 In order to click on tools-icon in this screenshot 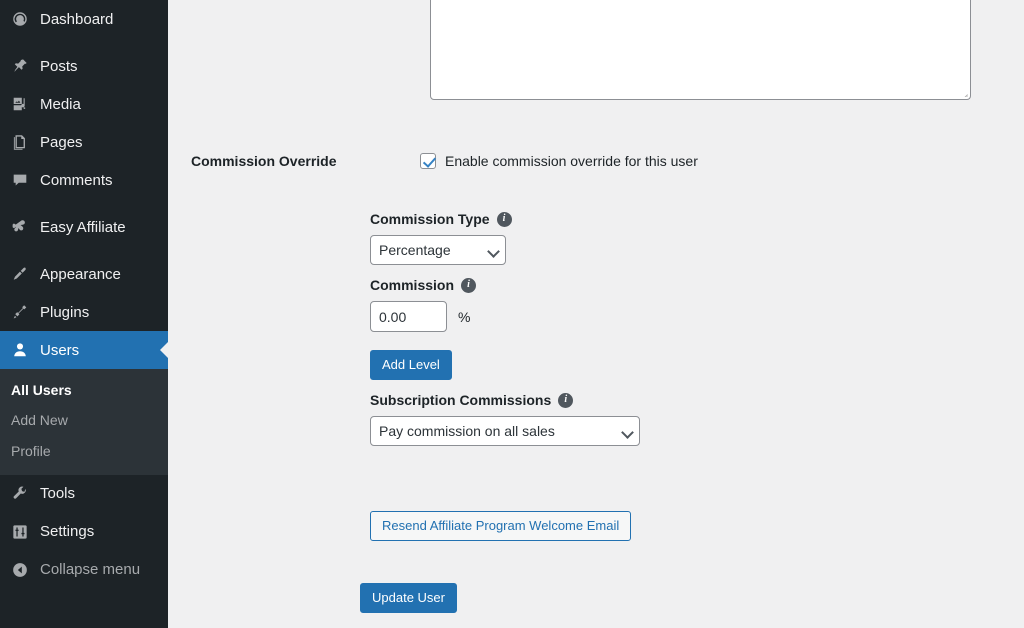, I will do `click(20, 494)`.